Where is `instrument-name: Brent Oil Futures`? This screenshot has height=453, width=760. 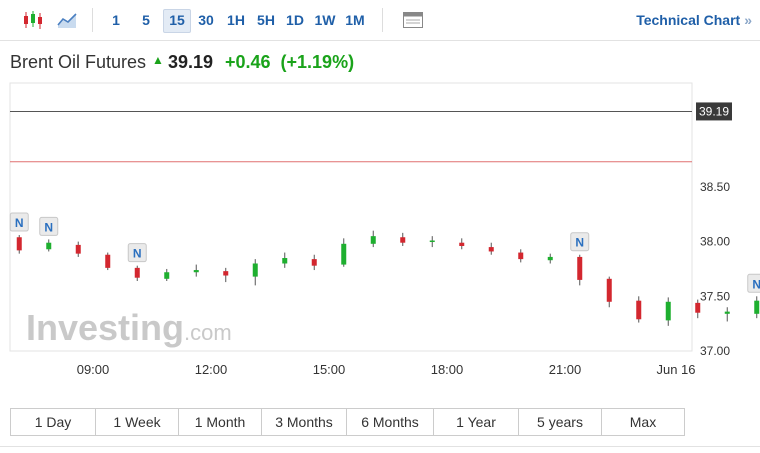
instrument-name: Brent Oil Futures is located at coordinates (78, 62).